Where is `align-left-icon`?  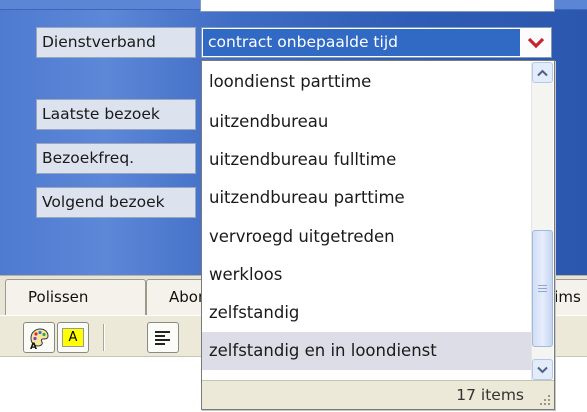 align-left-icon is located at coordinates (162, 337).